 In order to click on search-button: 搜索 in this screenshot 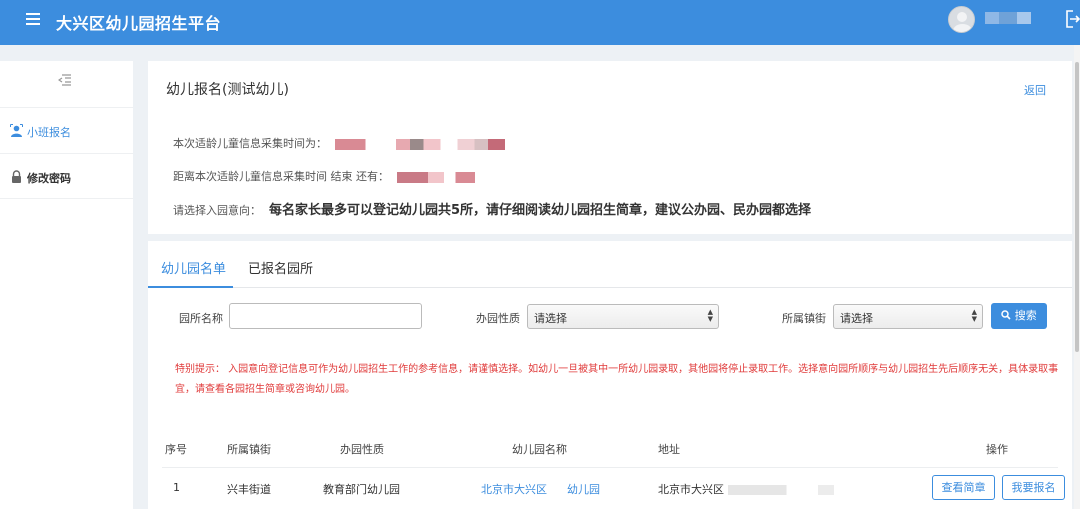, I will do `click(1019, 316)`.